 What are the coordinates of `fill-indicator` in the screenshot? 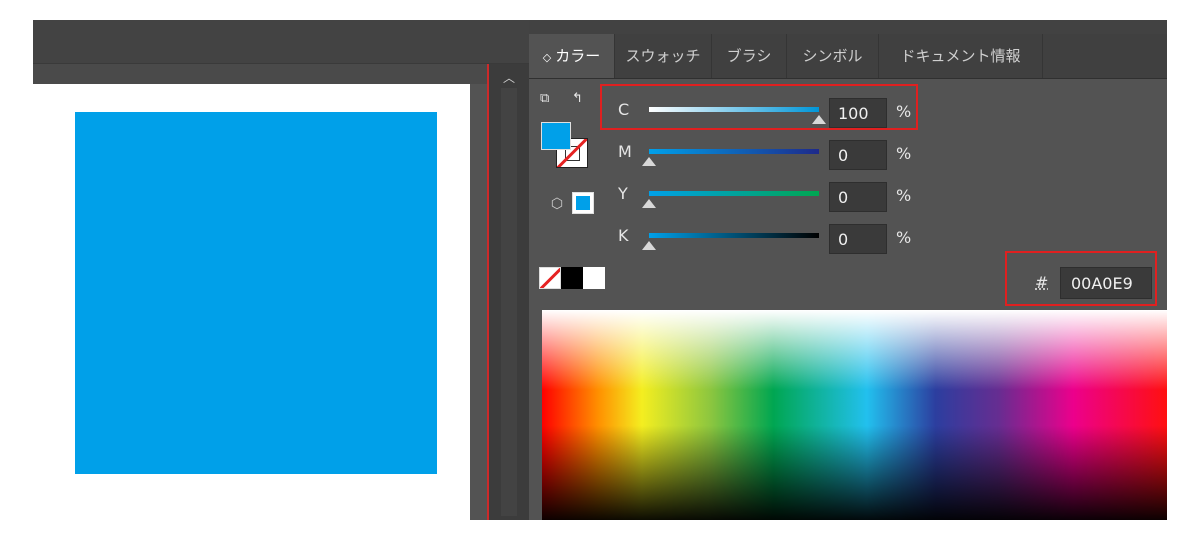 It's located at (556, 136).